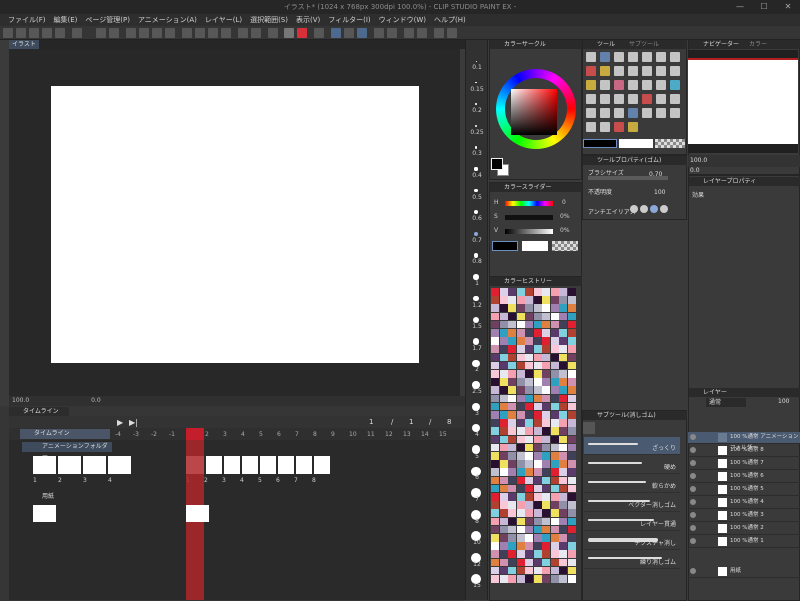  What do you see at coordinates (20, 400) in the screenshot?
I see `canvas-zoom: 100.0` at bounding box center [20, 400].